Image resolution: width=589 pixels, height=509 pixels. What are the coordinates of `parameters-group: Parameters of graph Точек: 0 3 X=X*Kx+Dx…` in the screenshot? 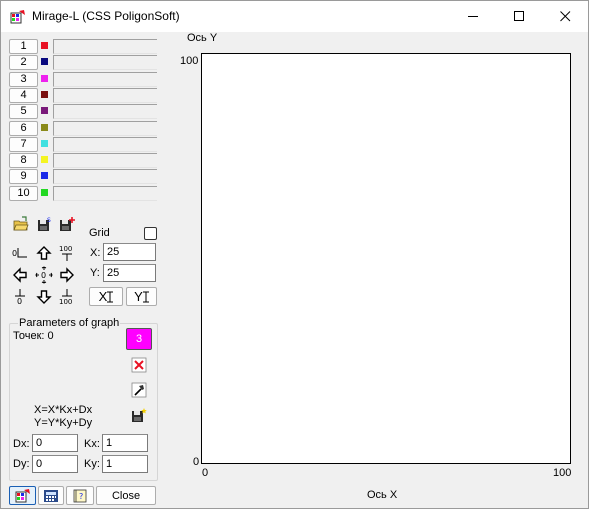 It's located at (83, 399).